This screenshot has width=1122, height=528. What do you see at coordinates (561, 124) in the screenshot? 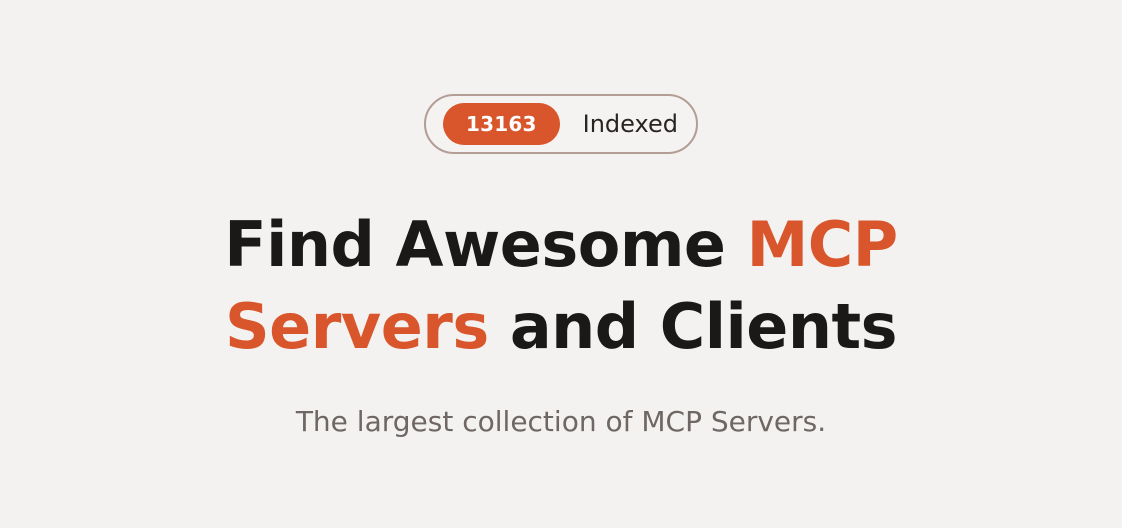
I see `indexed-count-badge: 13163 Indexed` at bounding box center [561, 124].